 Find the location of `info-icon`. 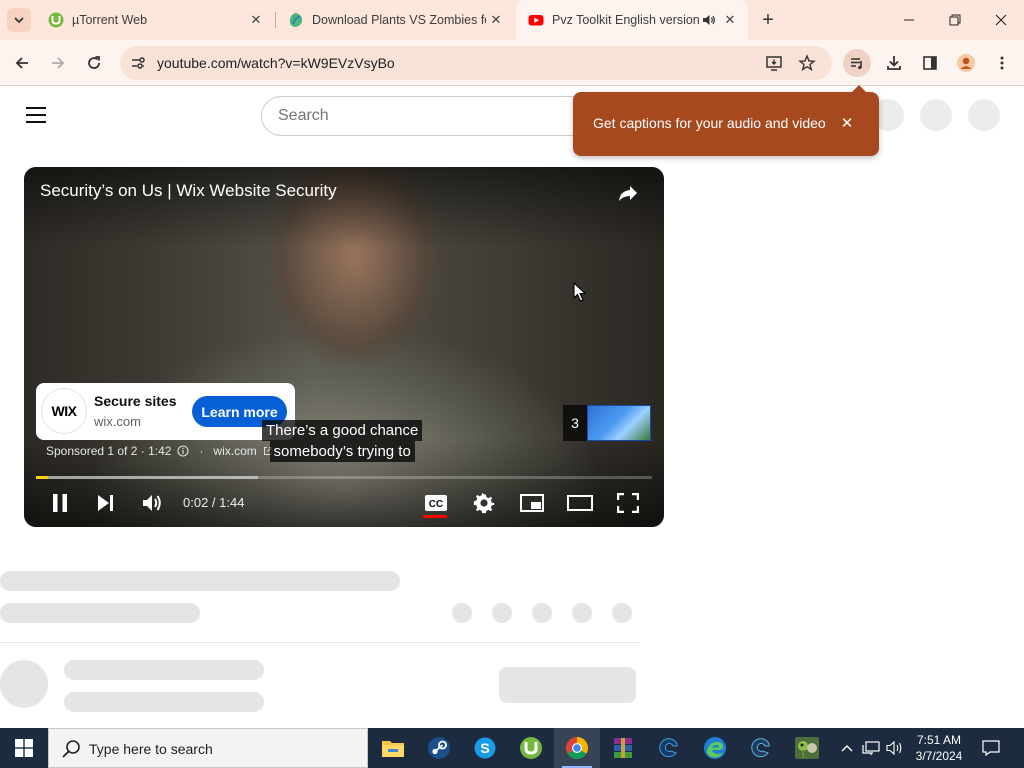

info-icon is located at coordinates (183, 451).